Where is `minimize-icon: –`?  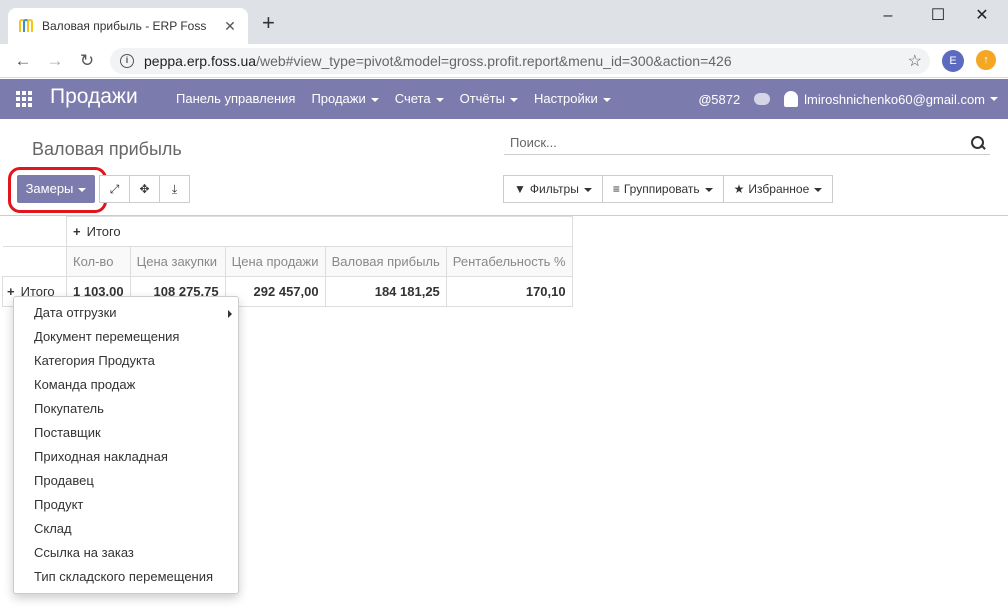
minimize-icon: – is located at coordinates (888, 16).